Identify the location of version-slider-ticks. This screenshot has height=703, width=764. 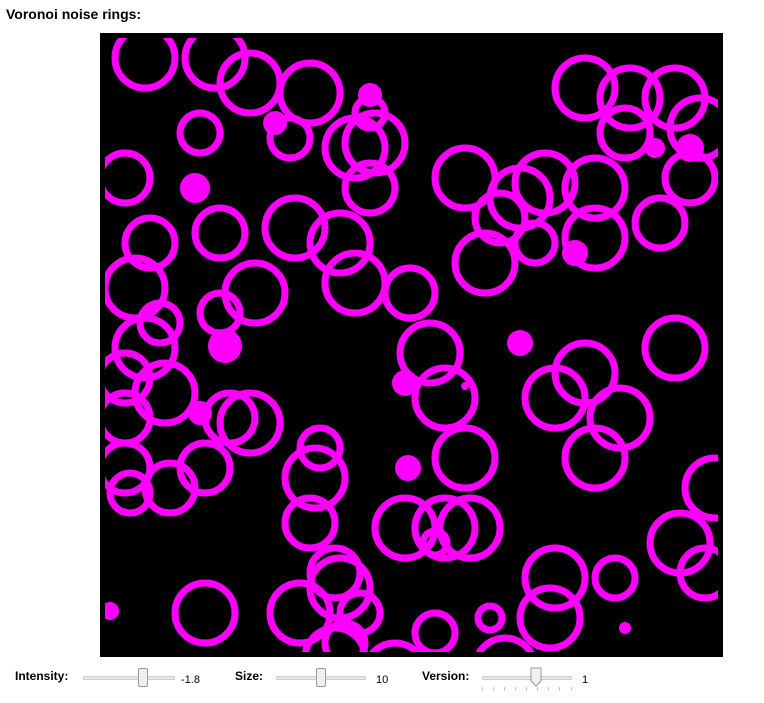
(527, 689).